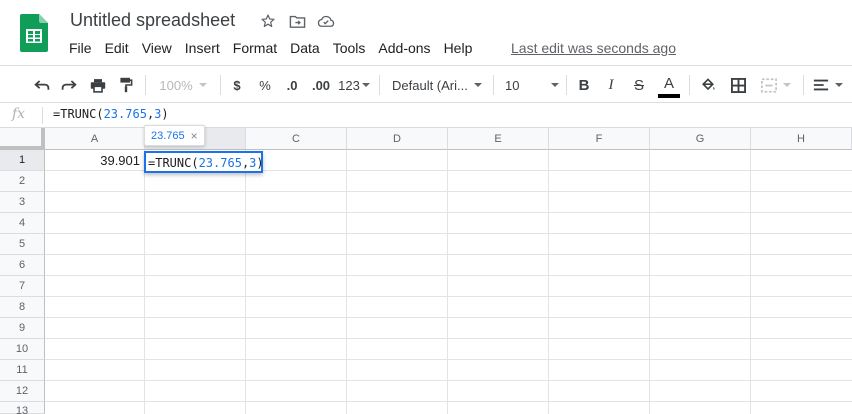 Image resolution: width=852 pixels, height=414 pixels. I want to click on row-header-10: 10, so click(22, 349).